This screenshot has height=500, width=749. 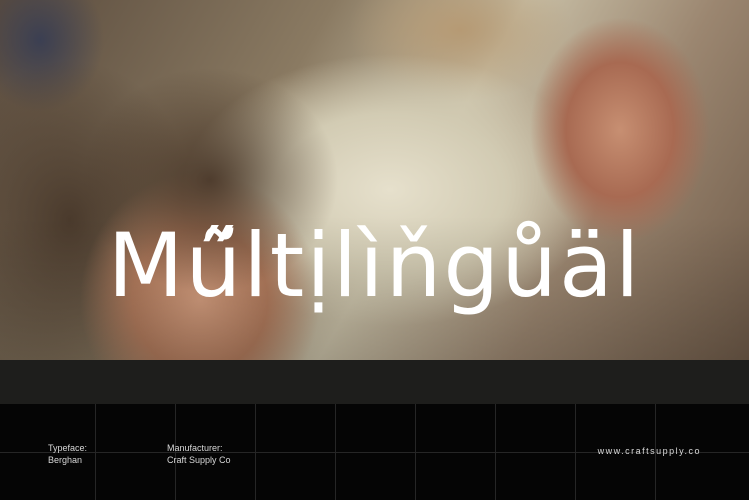 I want to click on manufacturer-value: Craft Supply Co, so click(x=199, y=460).